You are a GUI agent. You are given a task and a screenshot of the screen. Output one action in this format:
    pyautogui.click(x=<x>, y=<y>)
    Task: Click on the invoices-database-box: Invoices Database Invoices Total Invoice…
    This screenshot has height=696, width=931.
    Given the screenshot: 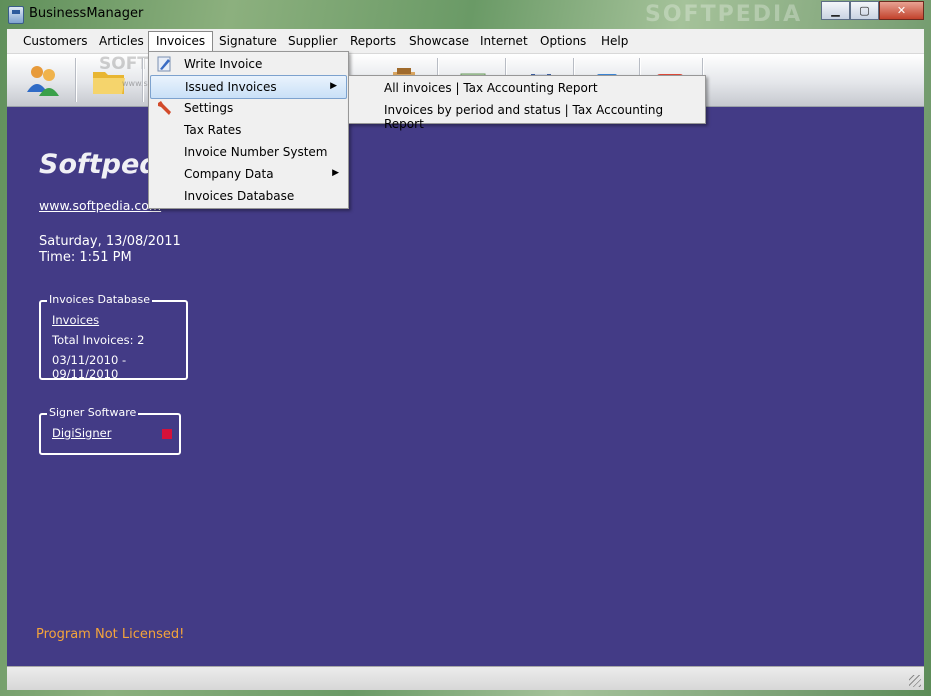 What is the action you would take?
    pyautogui.click(x=113, y=337)
    